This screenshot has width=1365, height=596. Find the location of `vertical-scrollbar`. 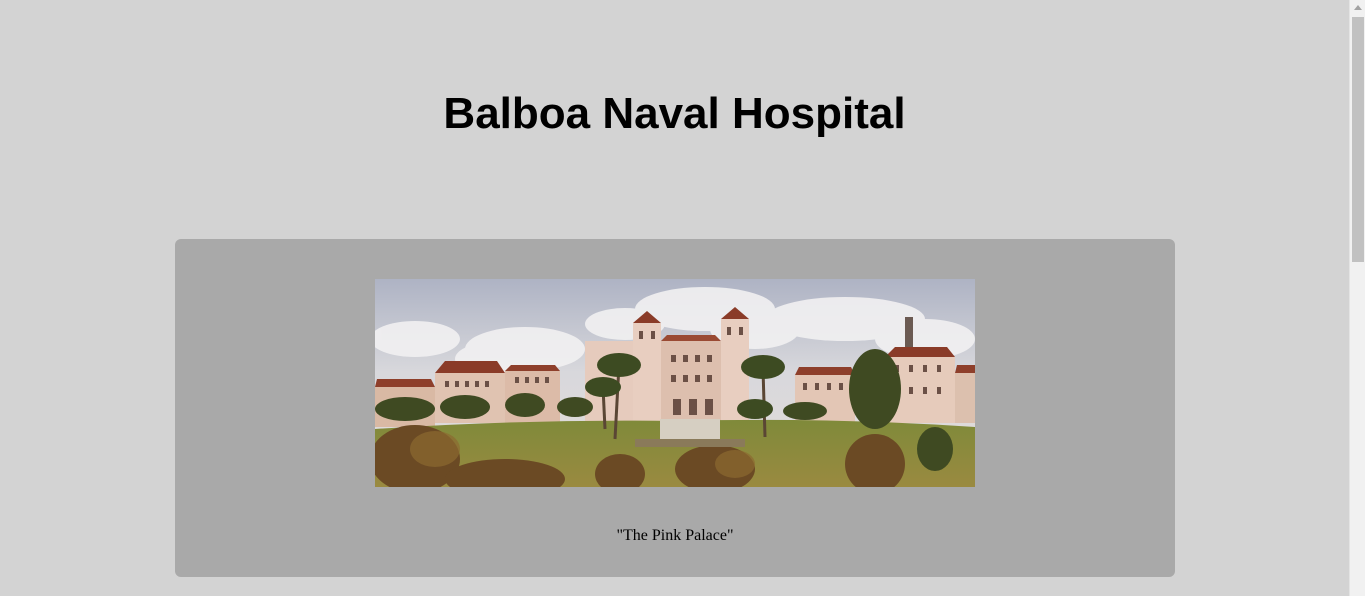

vertical-scrollbar is located at coordinates (1357, 298).